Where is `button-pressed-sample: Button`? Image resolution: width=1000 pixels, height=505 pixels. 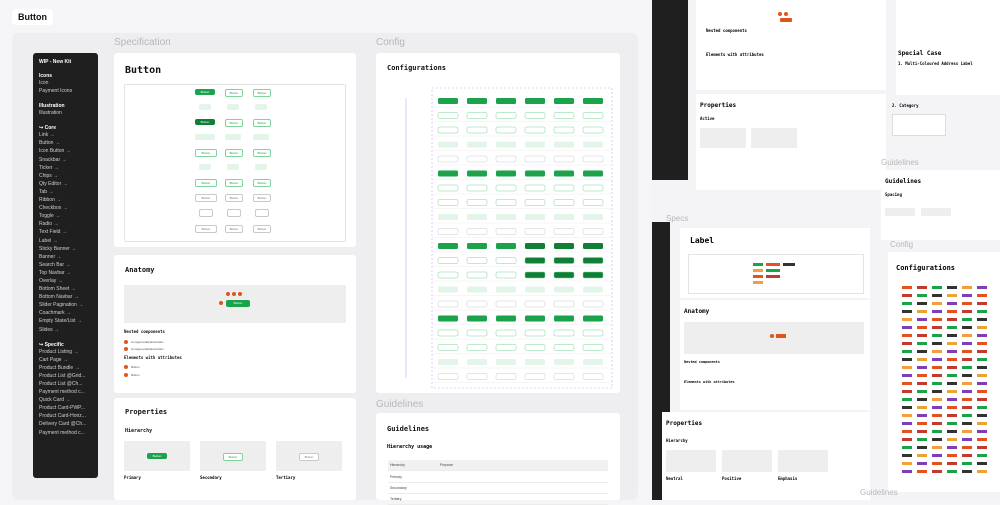 button-pressed-sample: Button is located at coordinates (205, 122).